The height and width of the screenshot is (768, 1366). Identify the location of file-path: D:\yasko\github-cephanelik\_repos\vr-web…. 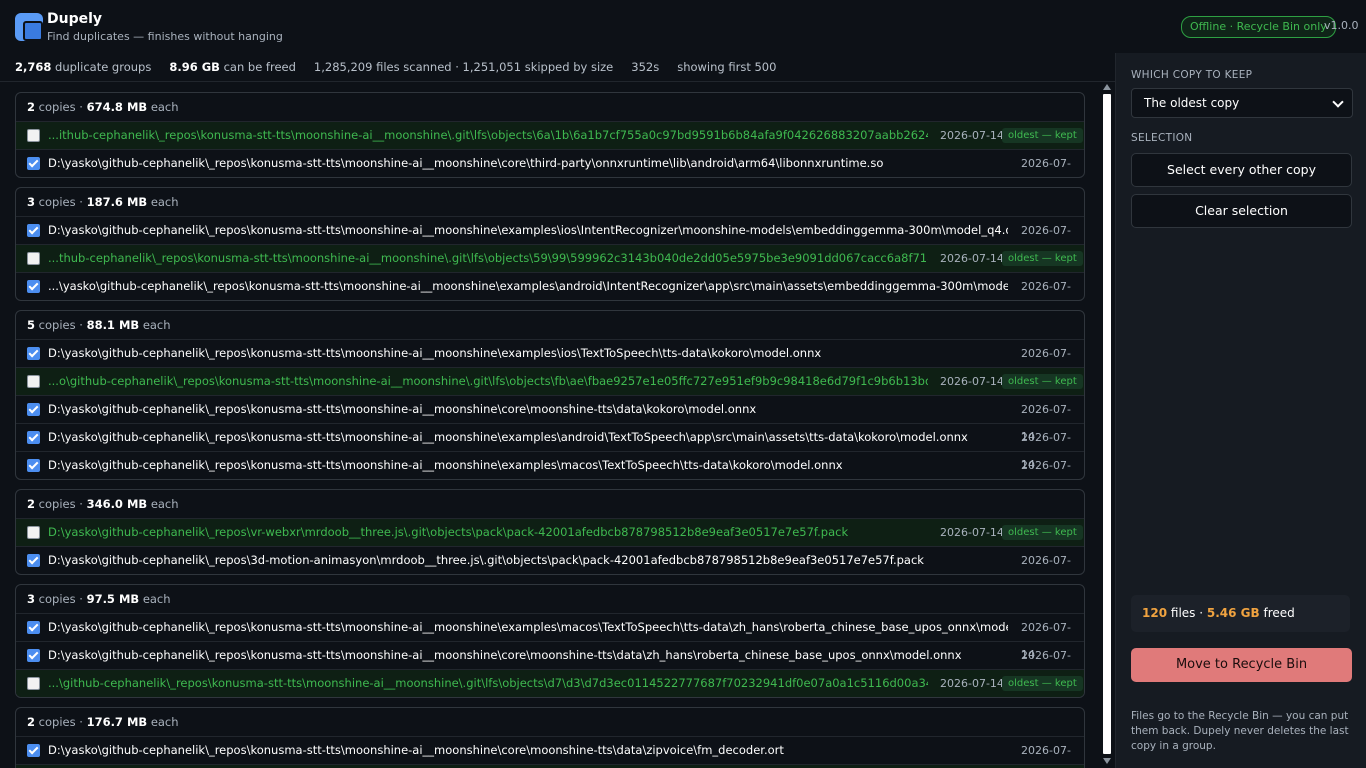
(448, 532).